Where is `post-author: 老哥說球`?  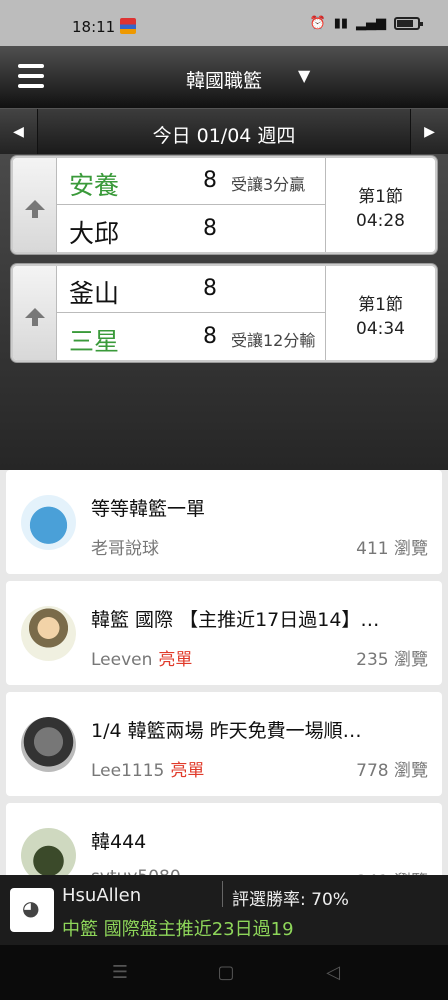
post-author: 老哥說球 is located at coordinates (128, 546).